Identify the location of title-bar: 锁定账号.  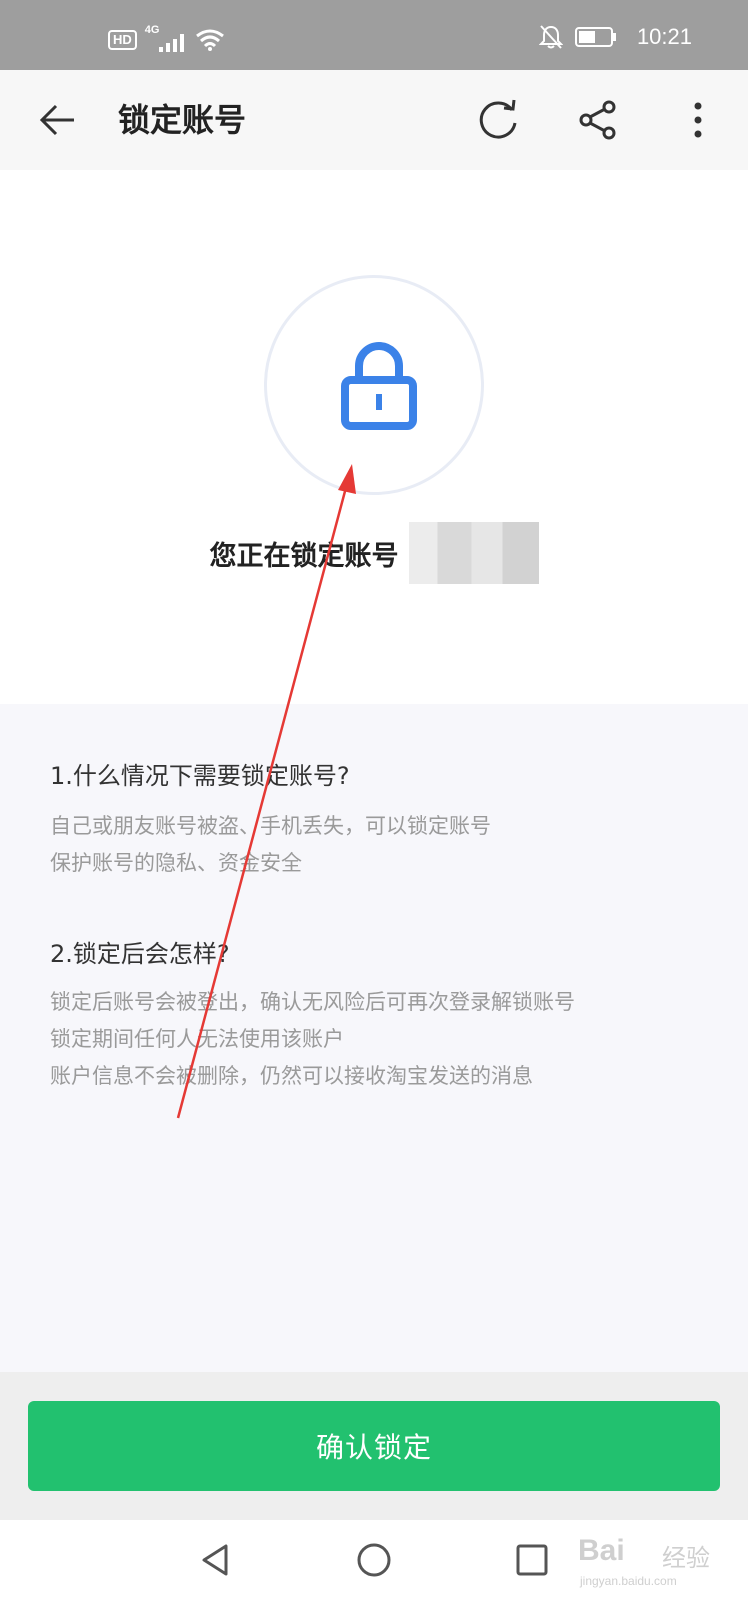
(374, 120).